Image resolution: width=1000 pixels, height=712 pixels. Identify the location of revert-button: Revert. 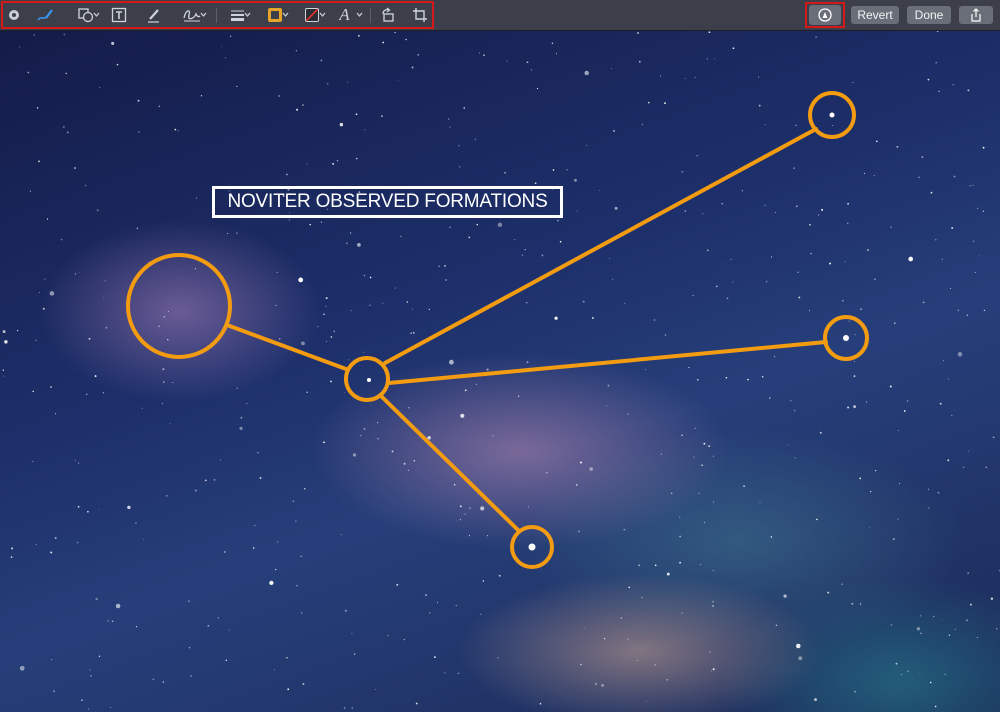
(875, 15).